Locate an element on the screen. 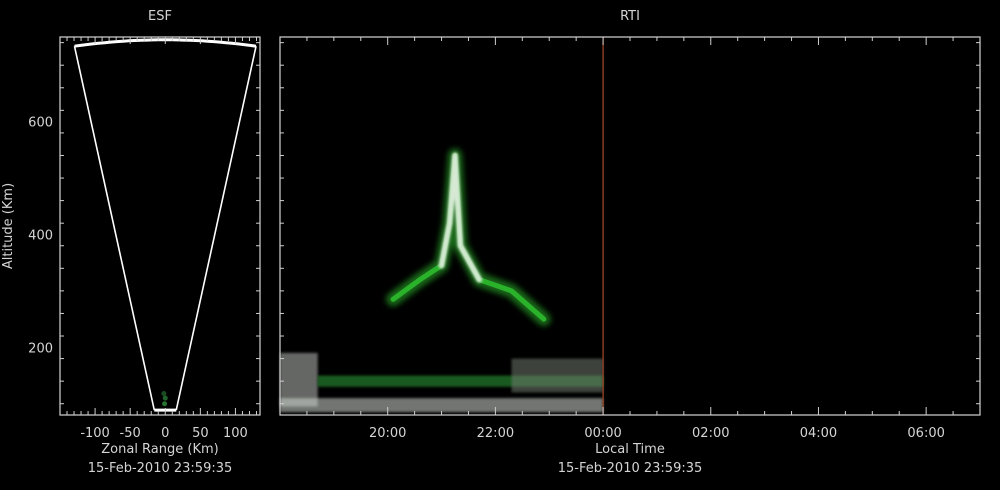 Image resolution: width=1000 pixels, height=490 pixels. esf-y-axis-label: Altitude (Km) is located at coordinates (8, 226).